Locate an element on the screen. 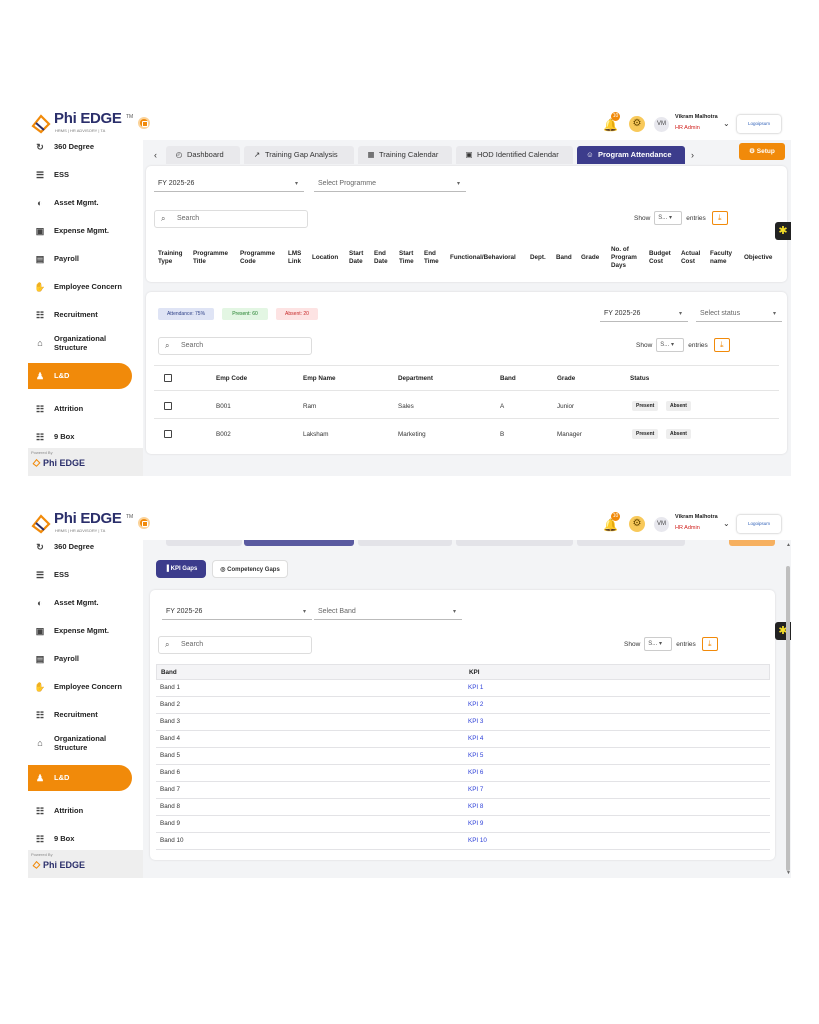 This screenshot has height=1024, width=819. col-status: Status is located at coordinates (639, 379).